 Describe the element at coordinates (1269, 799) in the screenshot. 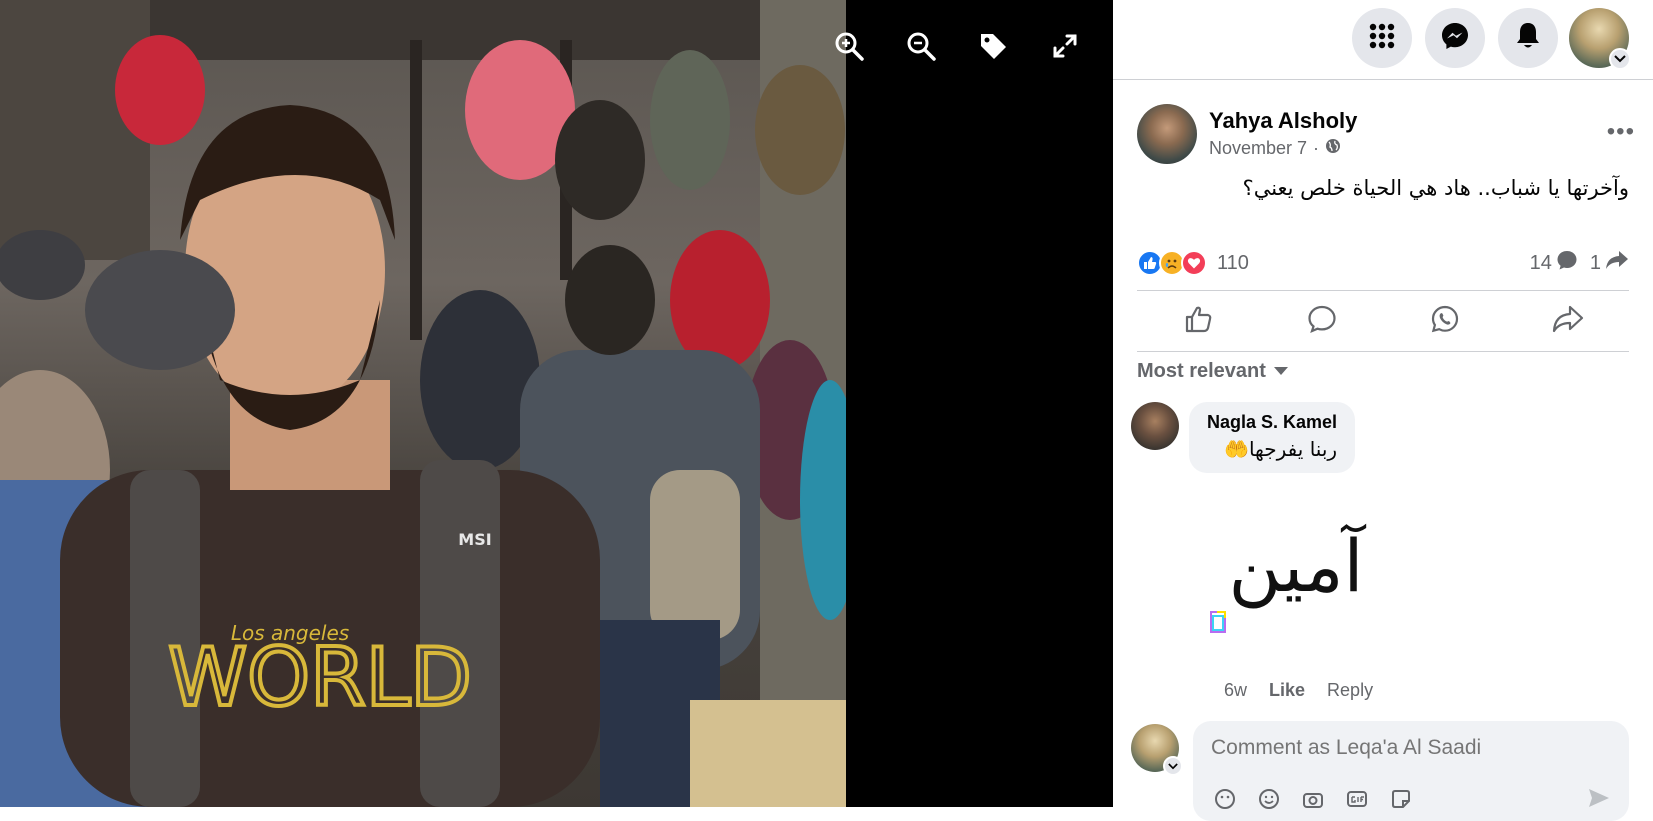

I see `emoji-icon` at that location.